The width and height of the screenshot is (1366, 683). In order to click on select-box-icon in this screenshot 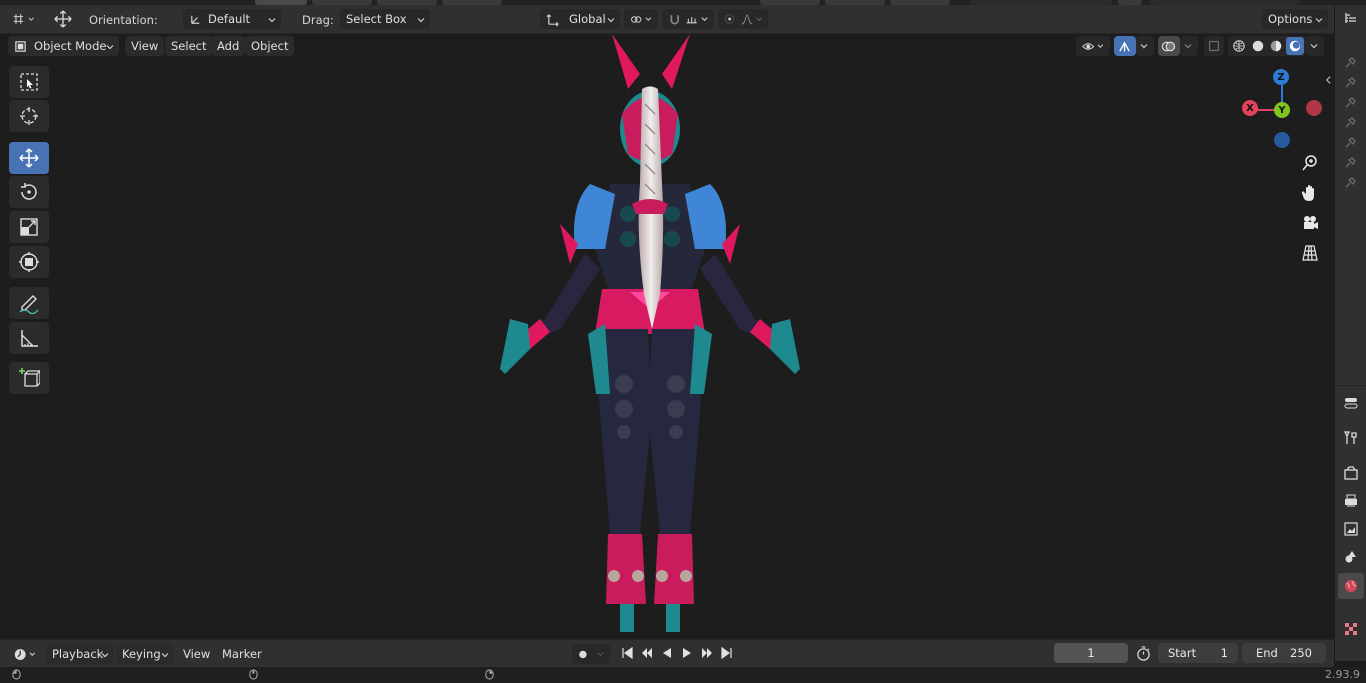, I will do `click(29, 82)`.